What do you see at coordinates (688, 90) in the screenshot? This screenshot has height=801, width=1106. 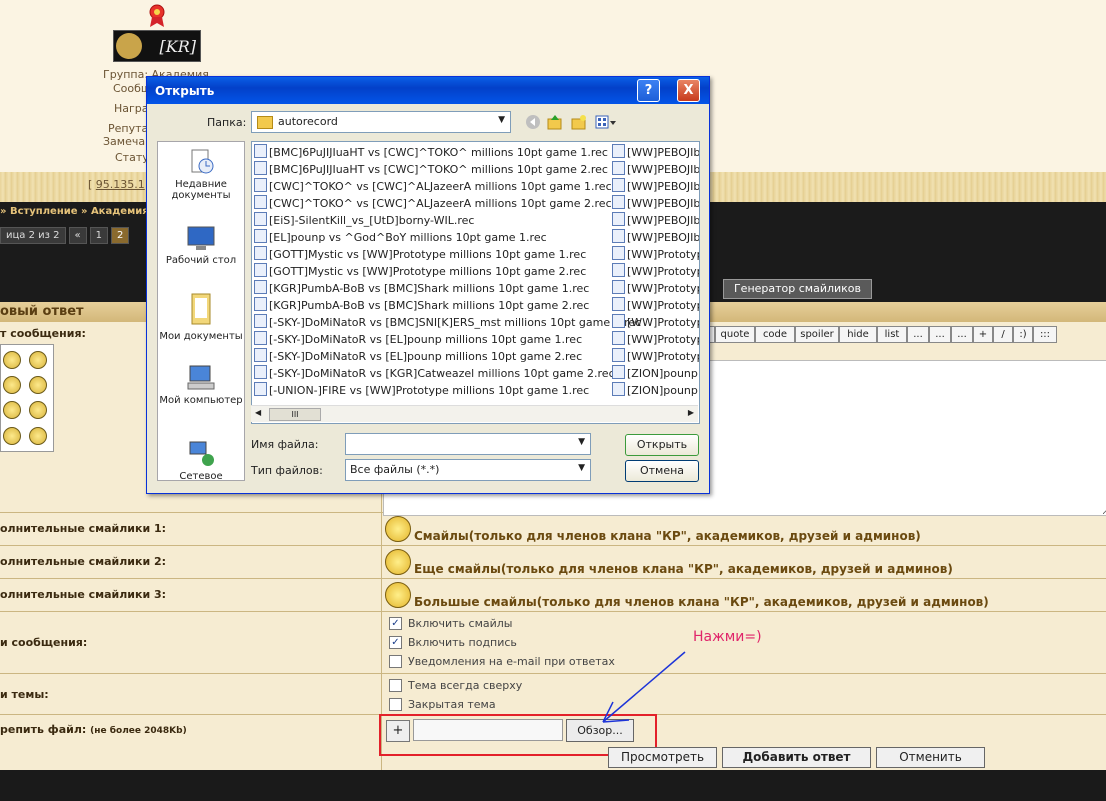 I see `close-button: X` at bounding box center [688, 90].